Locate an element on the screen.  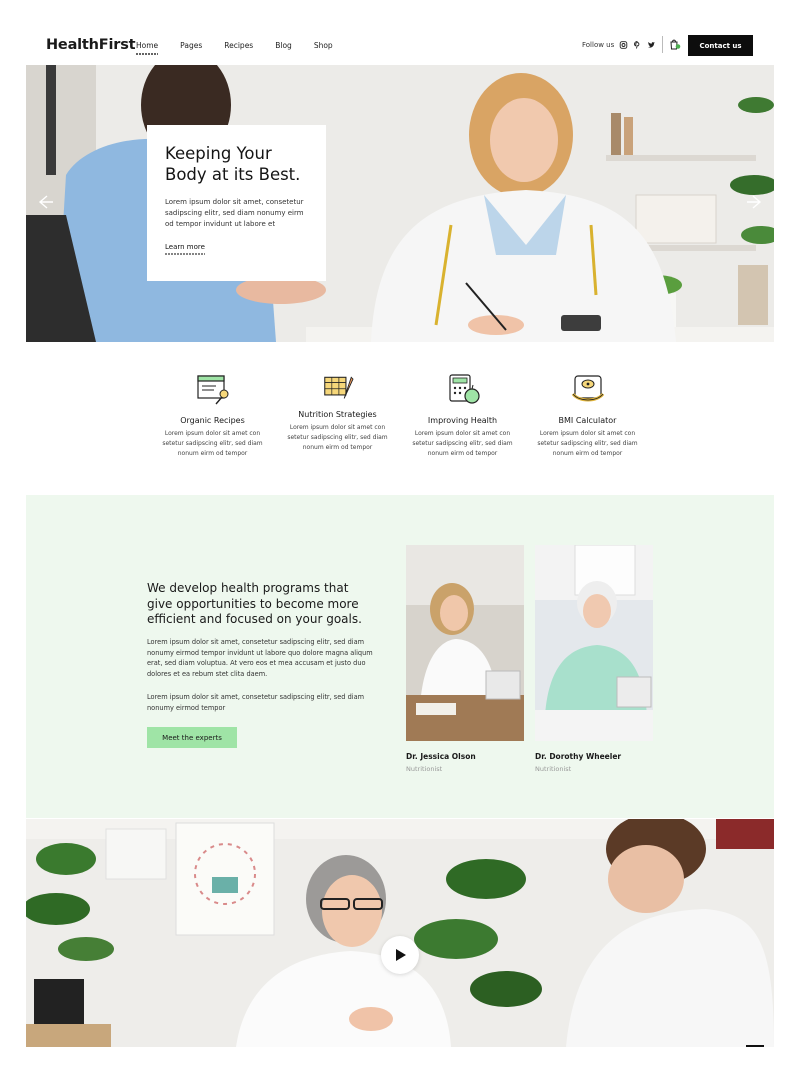
social-follow: Follow us is located at coordinates (619, 45).